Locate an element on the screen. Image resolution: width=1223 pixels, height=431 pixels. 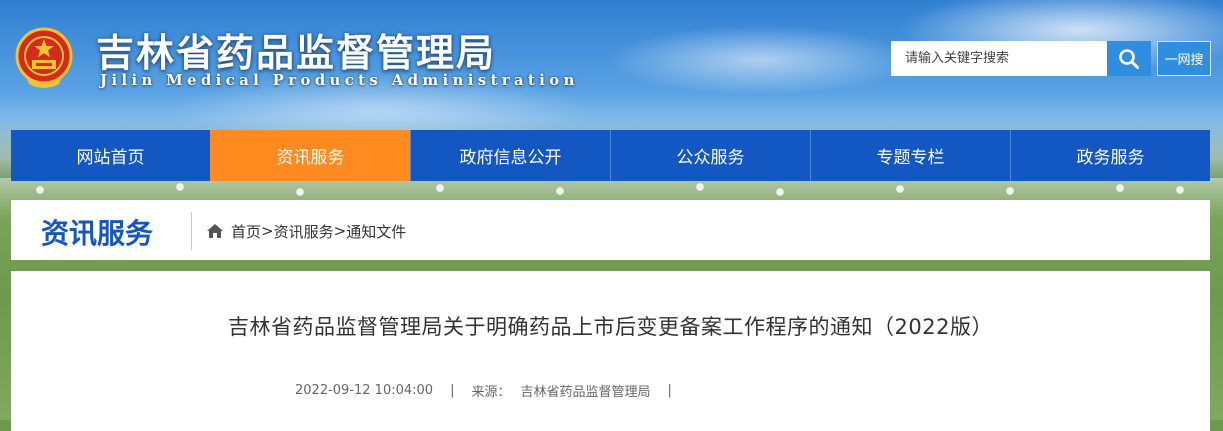
breadcrumb: 首页 > 资讯服务 > 通知文件 is located at coordinates (306, 231).